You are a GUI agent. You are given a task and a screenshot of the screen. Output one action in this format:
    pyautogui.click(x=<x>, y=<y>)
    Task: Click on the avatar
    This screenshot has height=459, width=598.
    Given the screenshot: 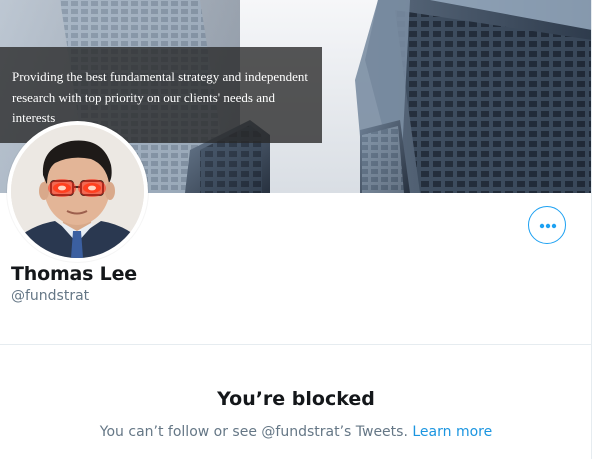 What is the action you would take?
    pyautogui.click(x=77, y=191)
    